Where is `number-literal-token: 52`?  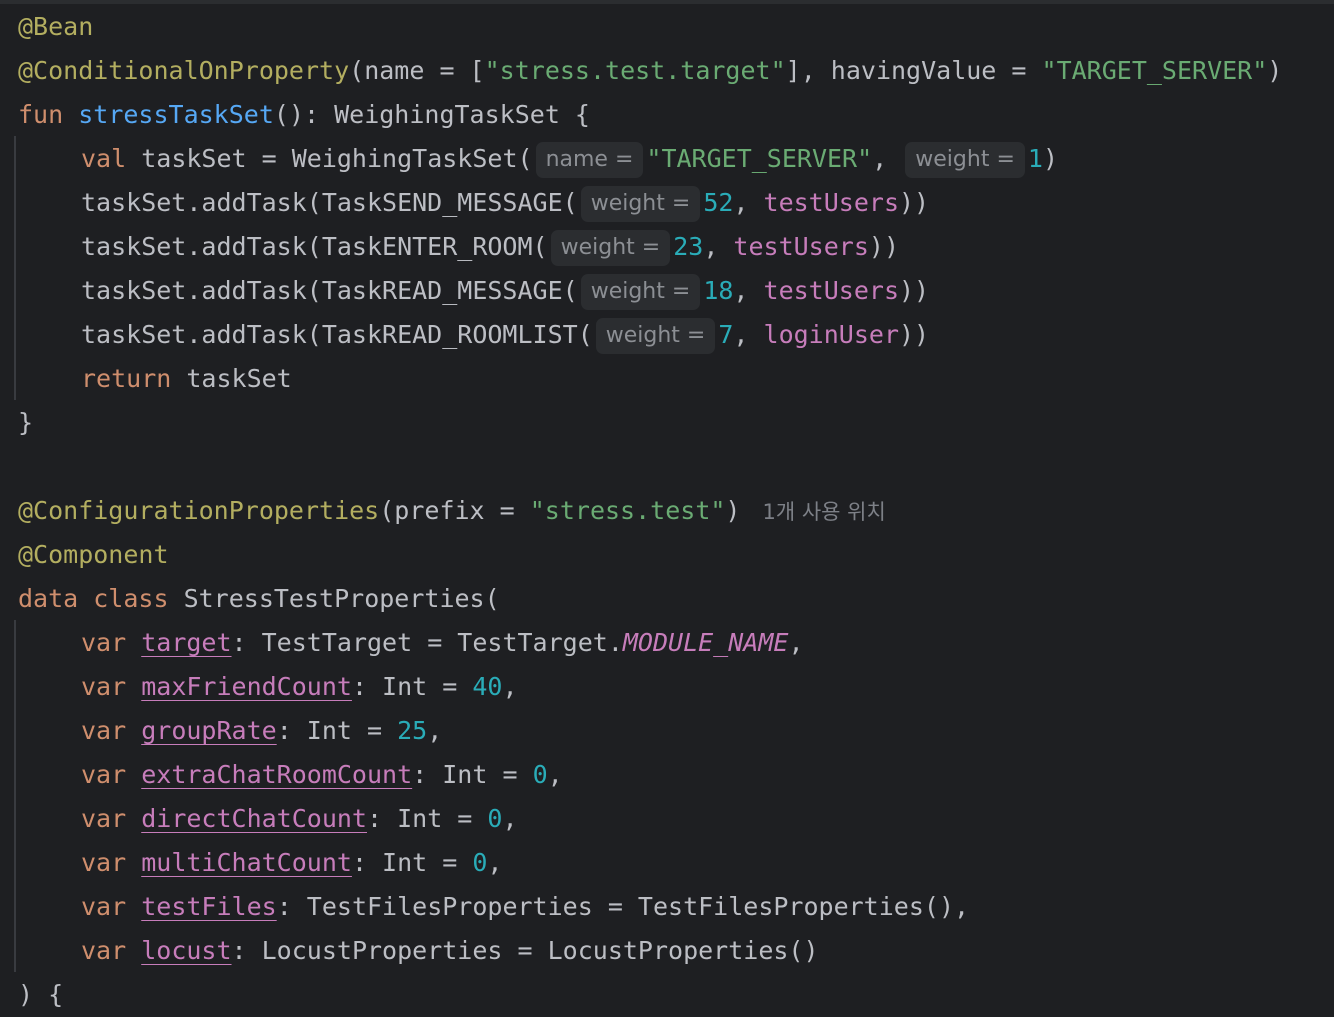
number-literal-token: 52 is located at coordinates (718, 202).